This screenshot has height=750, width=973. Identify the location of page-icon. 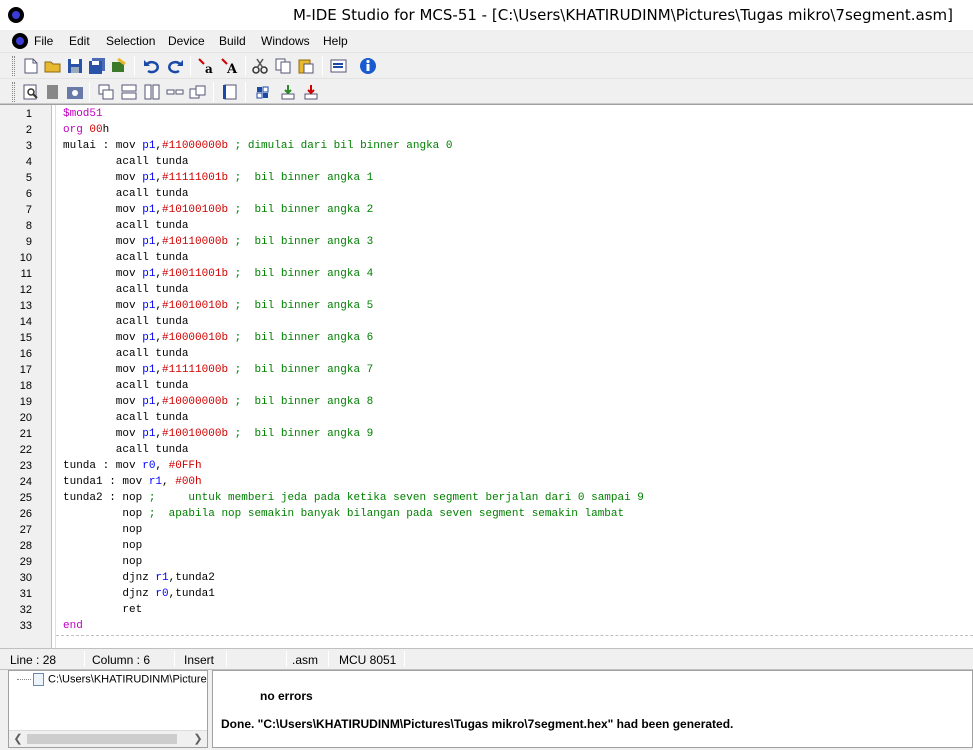
(230, 92).